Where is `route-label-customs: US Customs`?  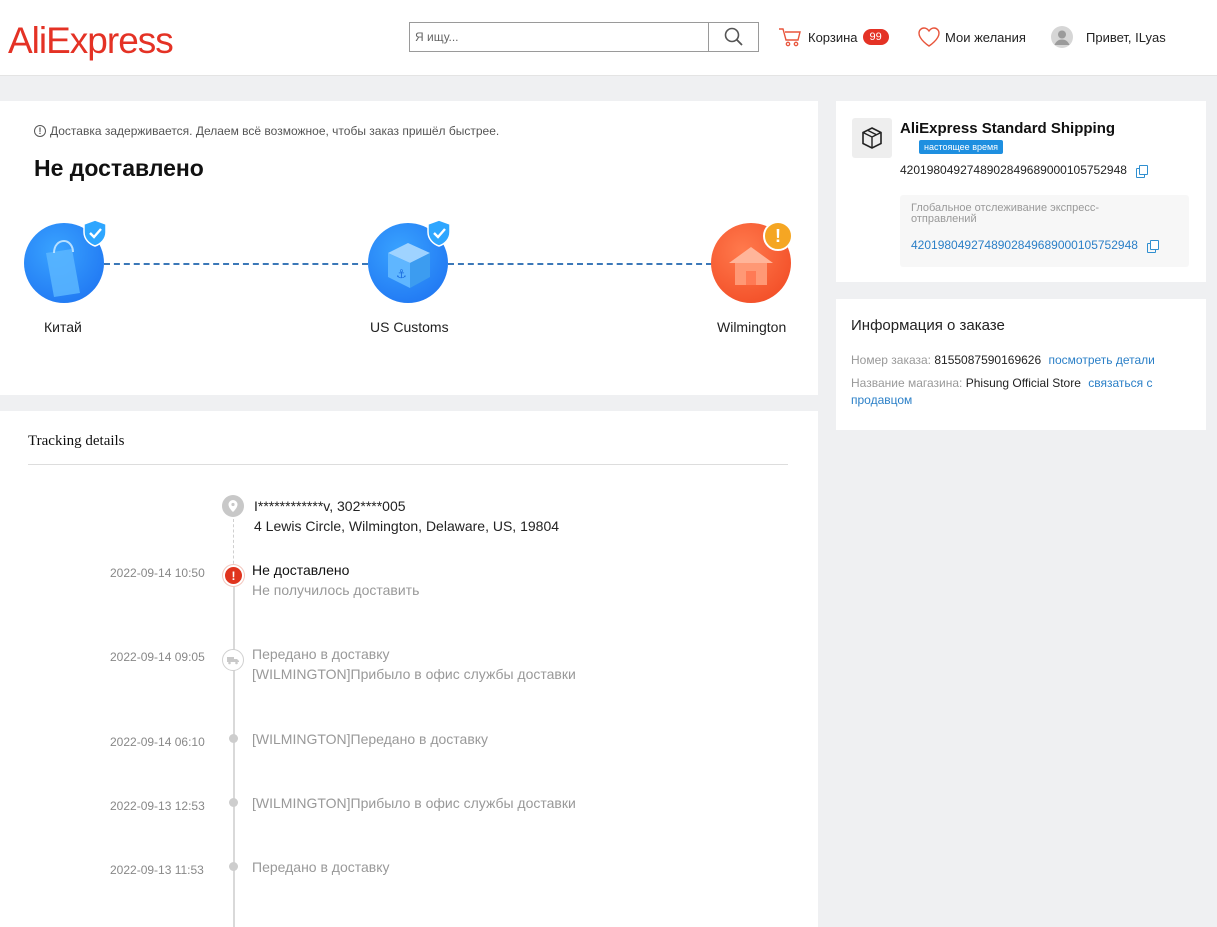 route-label-customs: US Customs is located at coordinates (409, 327).